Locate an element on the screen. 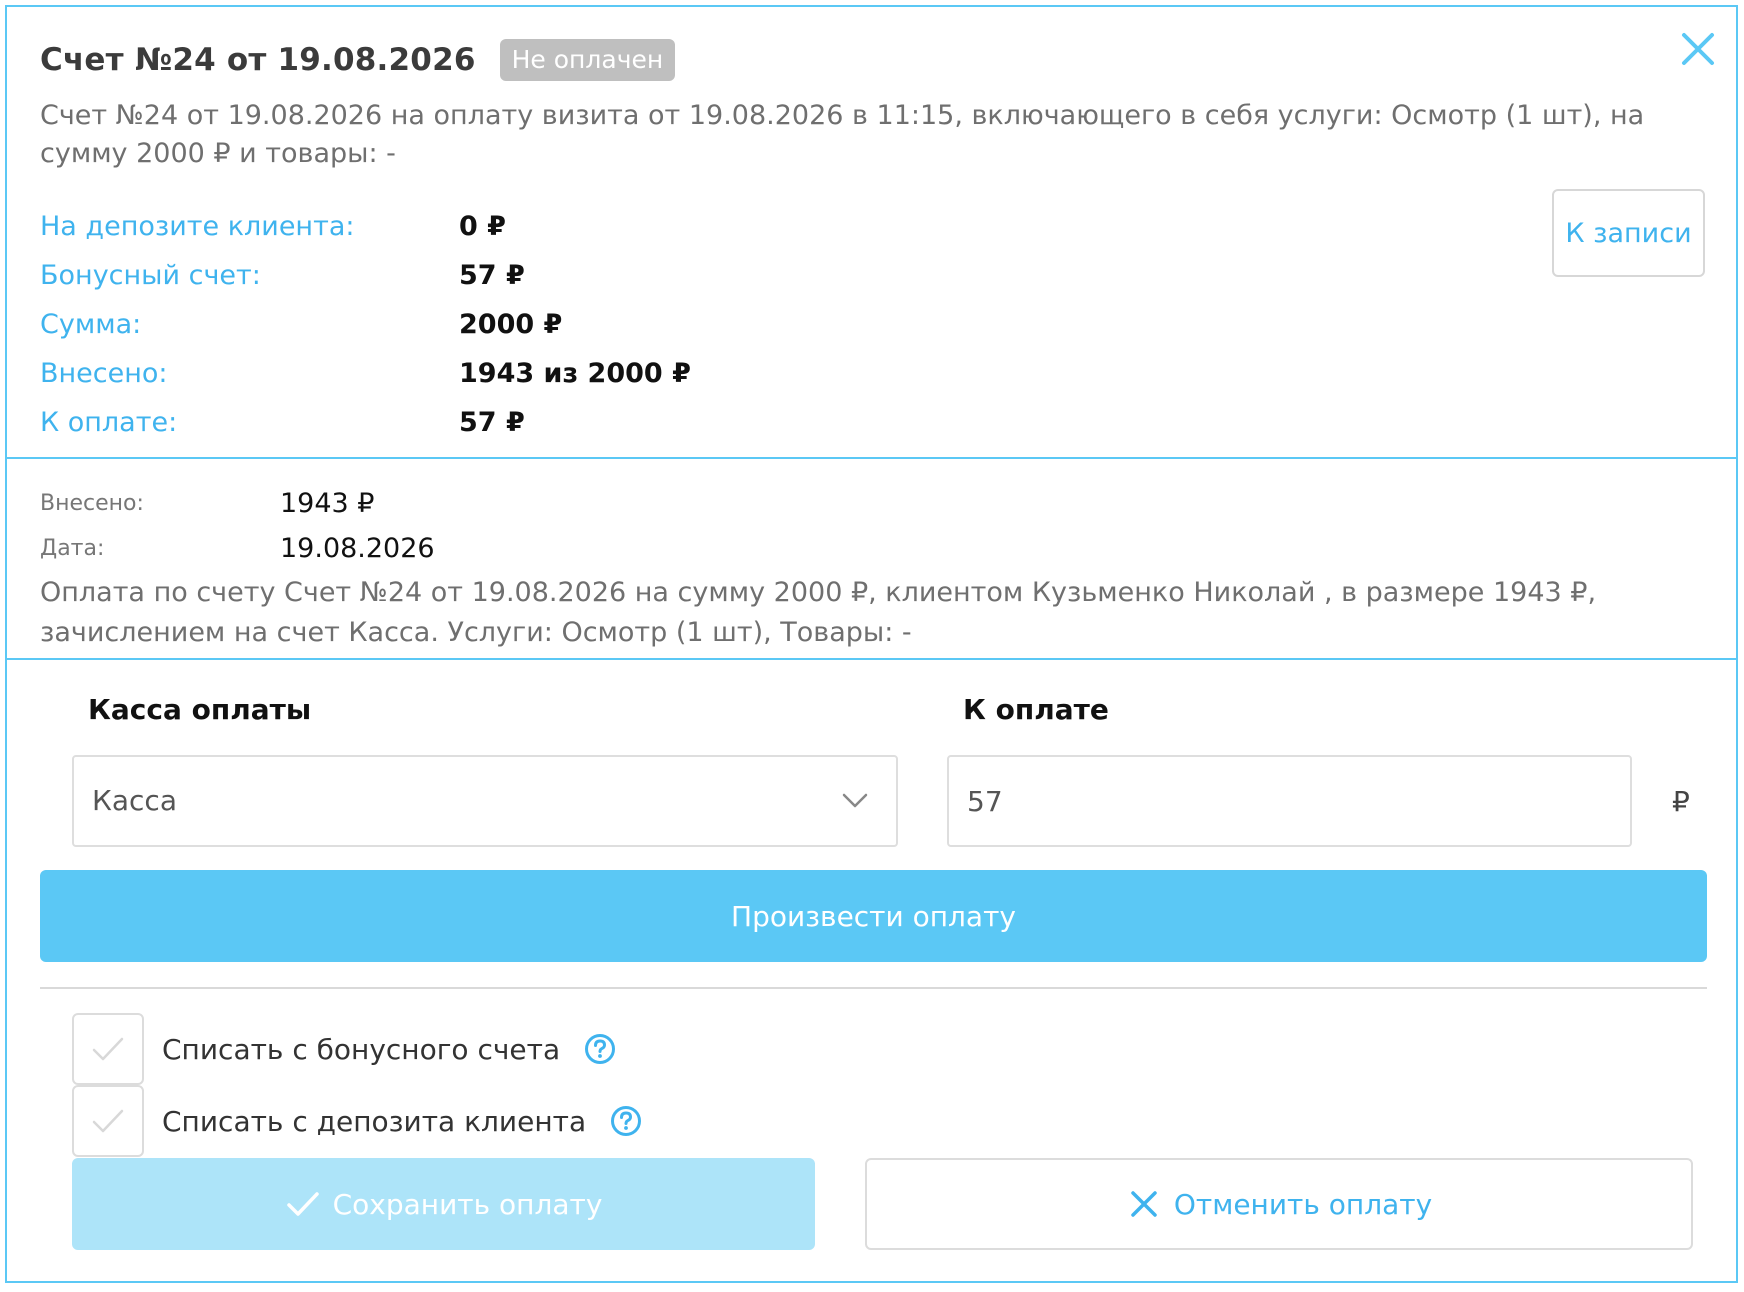 This screenshot has height=1292, width=1744. payment-record-label: Дата: is located at coordinates (72, 548).